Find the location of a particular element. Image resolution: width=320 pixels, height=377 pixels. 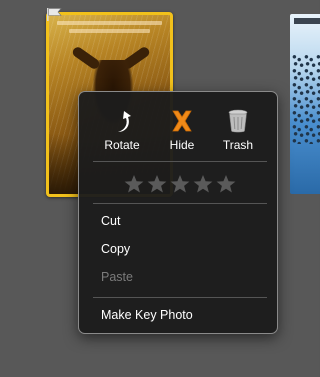

trash-button: Trash is located at coordinates (238, 130).